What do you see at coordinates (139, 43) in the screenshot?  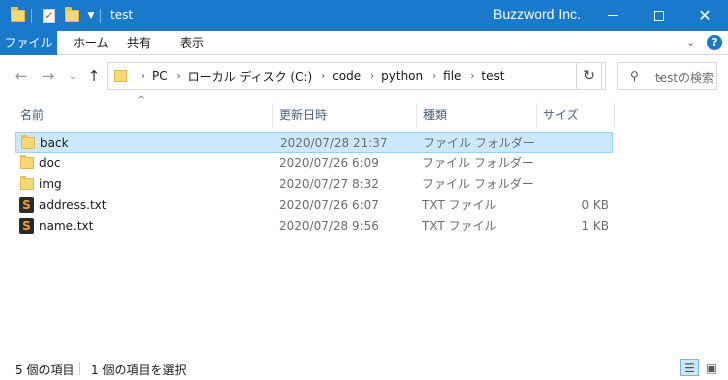 I see `tab-share: 共有` at bounding box center [139, 43].